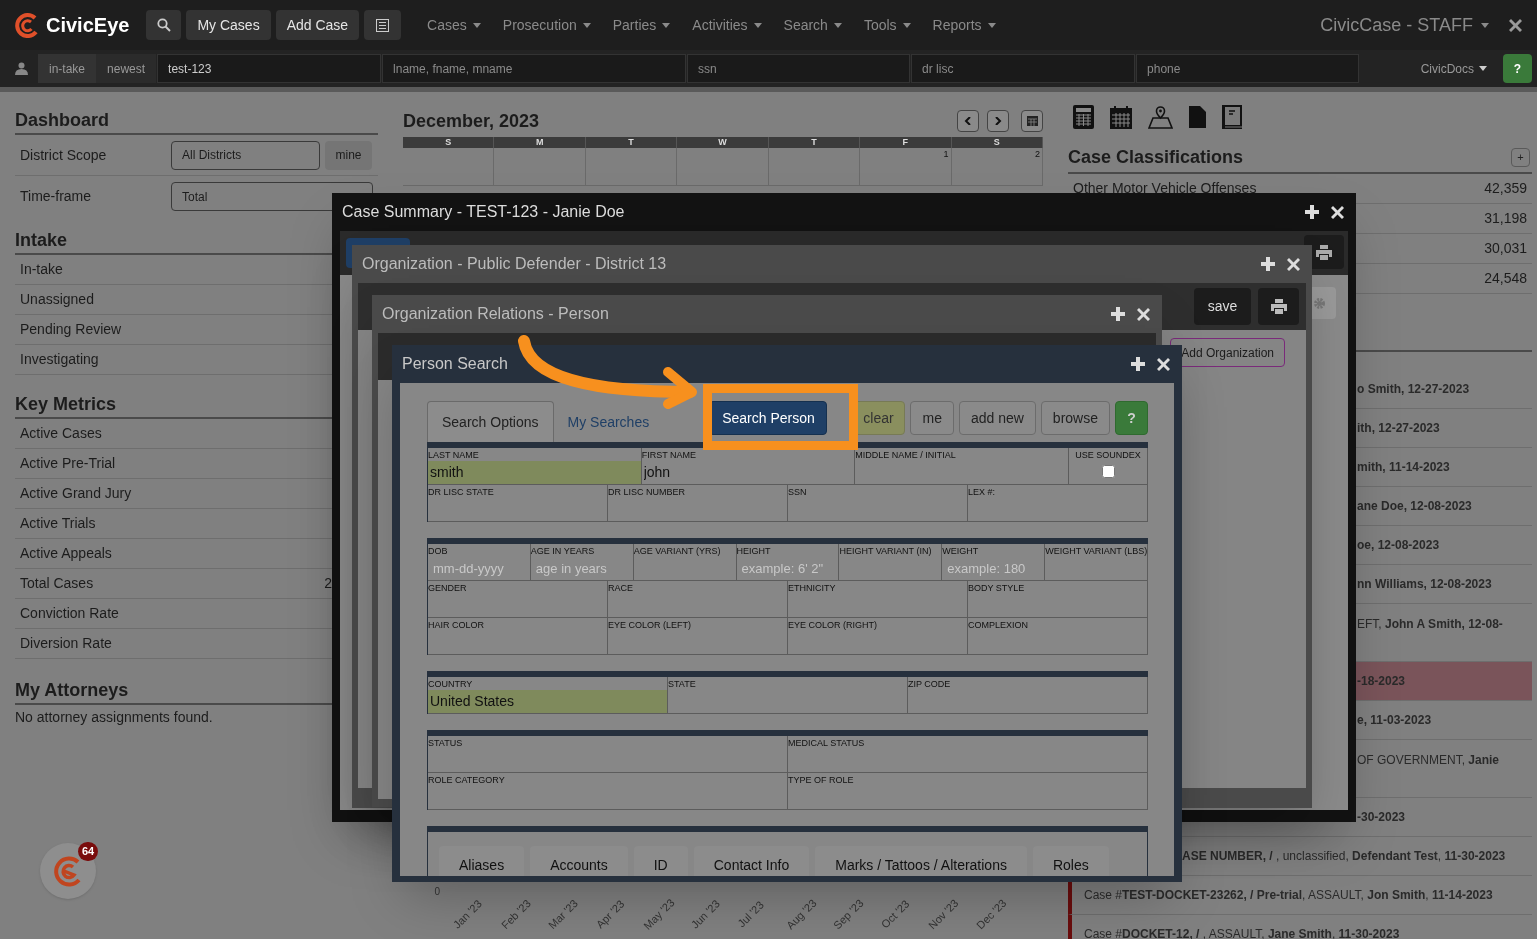 Image resolution: width=1537 pixels, height=939 pixels. Describe the element at coordinates (490, 422) in the screenshot. I see `tab: Search Options` at that location.